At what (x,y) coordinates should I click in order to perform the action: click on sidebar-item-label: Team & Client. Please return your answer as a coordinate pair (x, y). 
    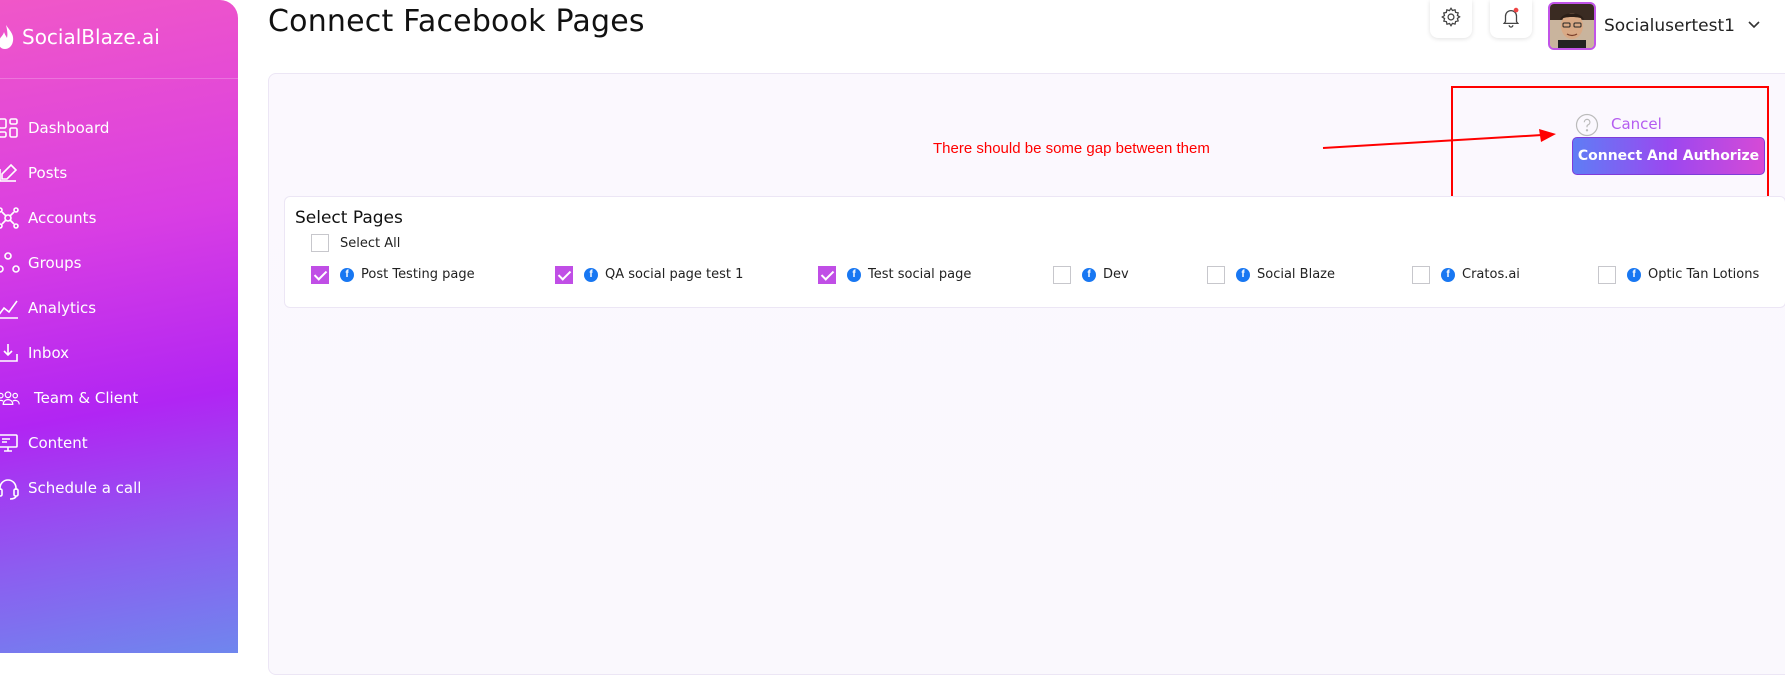
    Looking at the image, I should click on (86, 397).